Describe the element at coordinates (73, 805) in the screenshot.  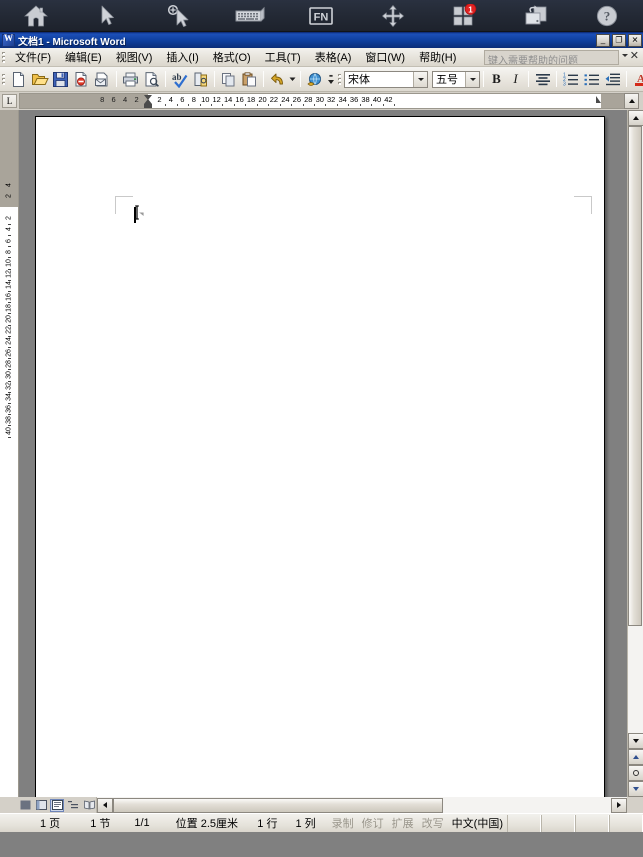
I see `view-outline` at that location.